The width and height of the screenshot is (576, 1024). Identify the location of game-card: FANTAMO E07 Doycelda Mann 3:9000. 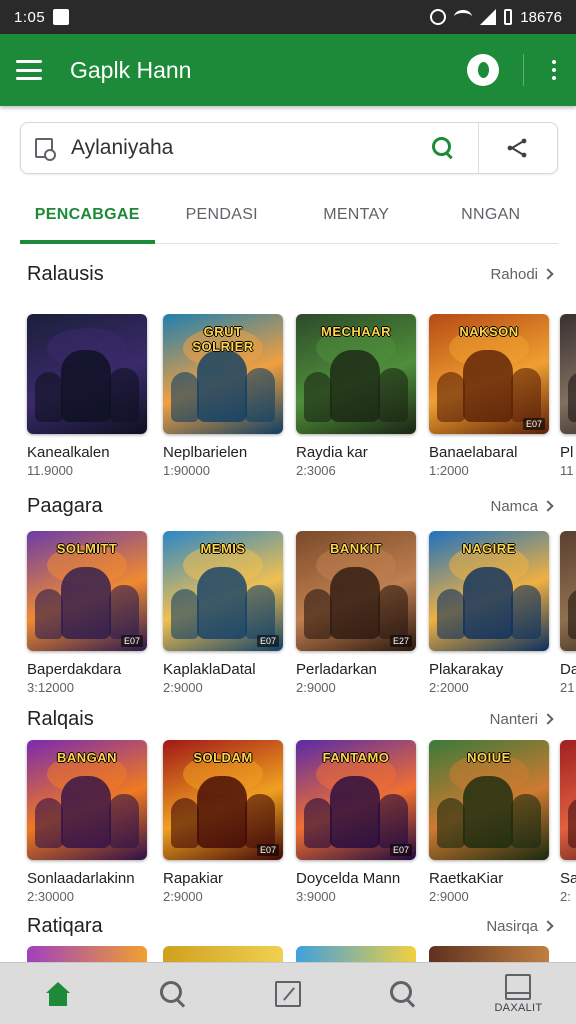
(356, 822).